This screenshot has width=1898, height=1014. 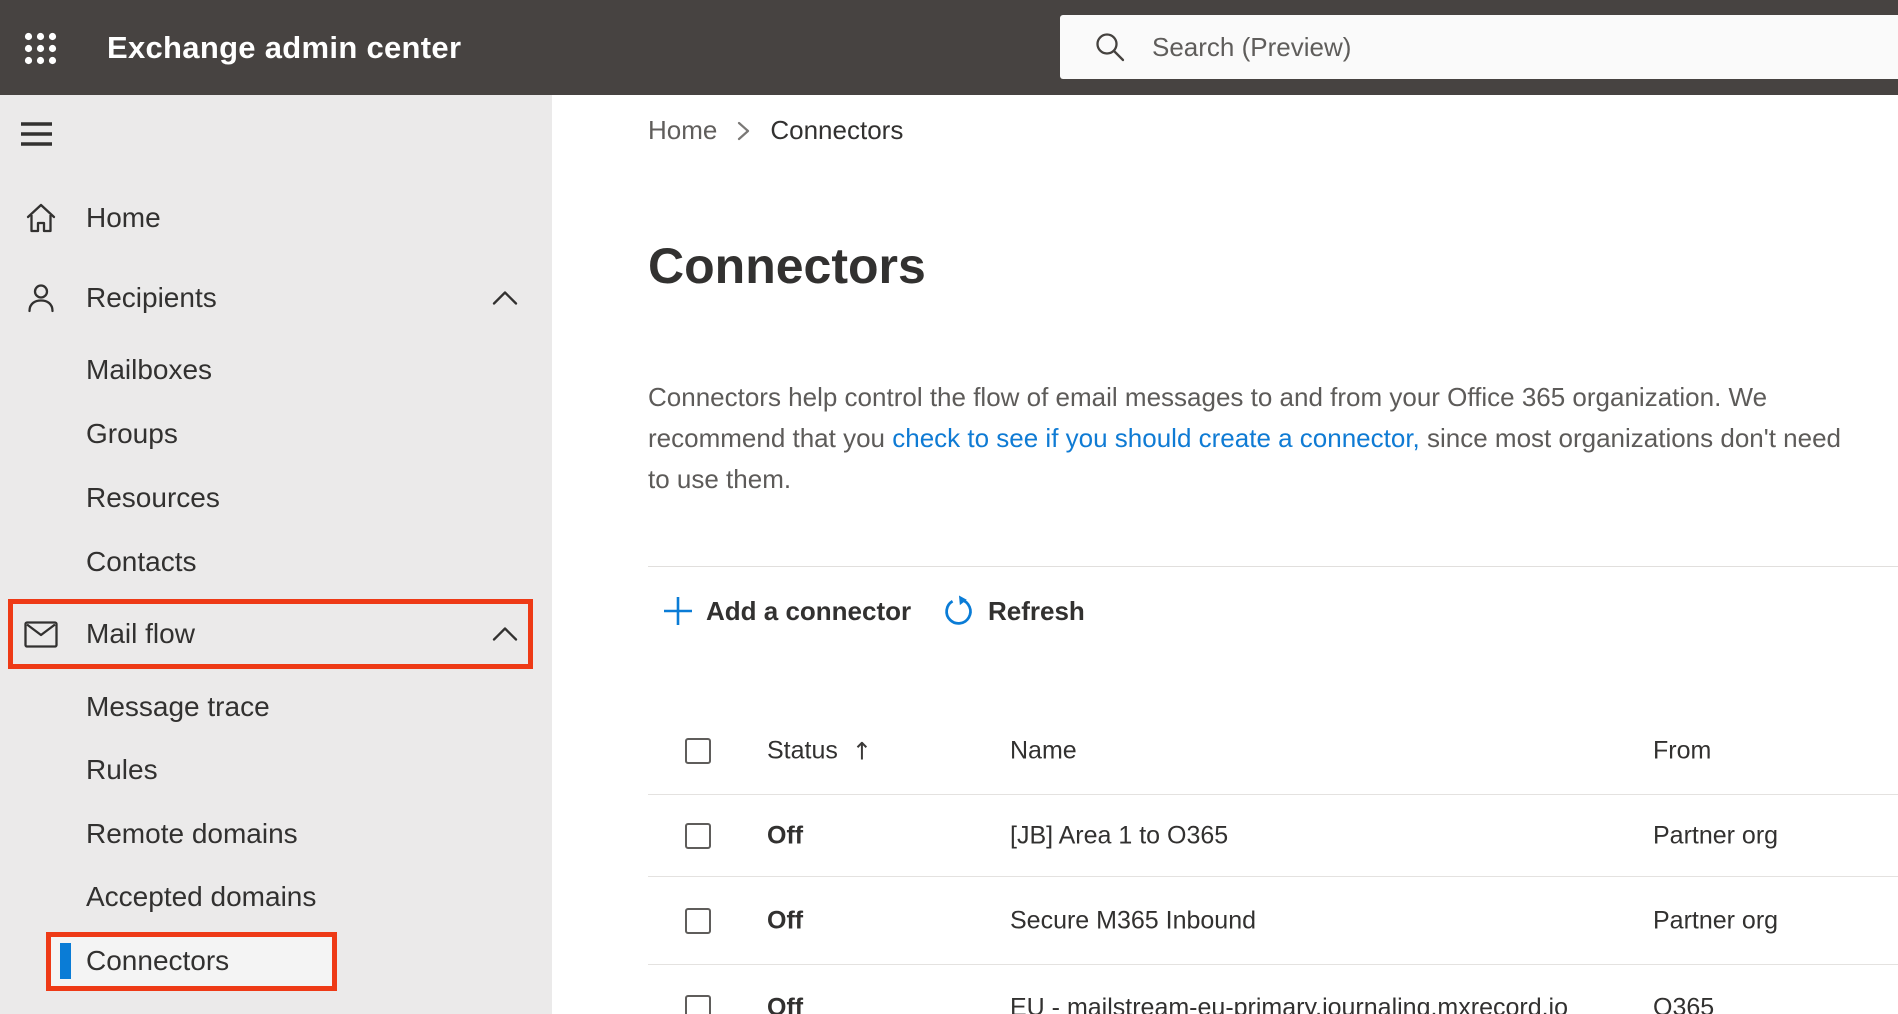 What do you see at coordinates (678, 611) in the screenshot?
I see `plus-icon` at bounding box center [678, 611].